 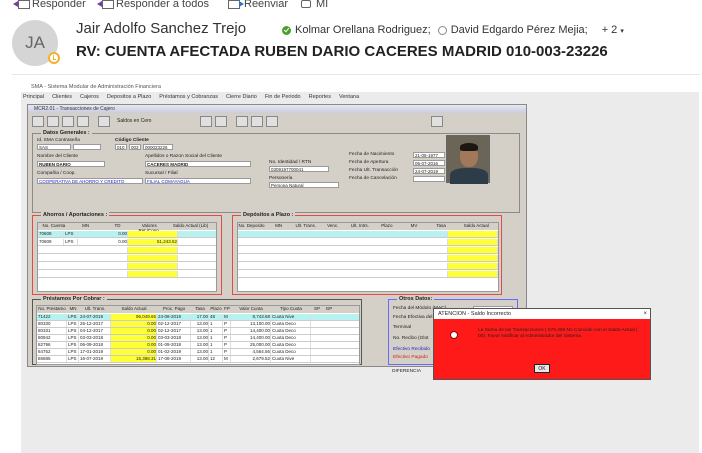 I want to click on im-button: MI, so click(x=314, y=5).